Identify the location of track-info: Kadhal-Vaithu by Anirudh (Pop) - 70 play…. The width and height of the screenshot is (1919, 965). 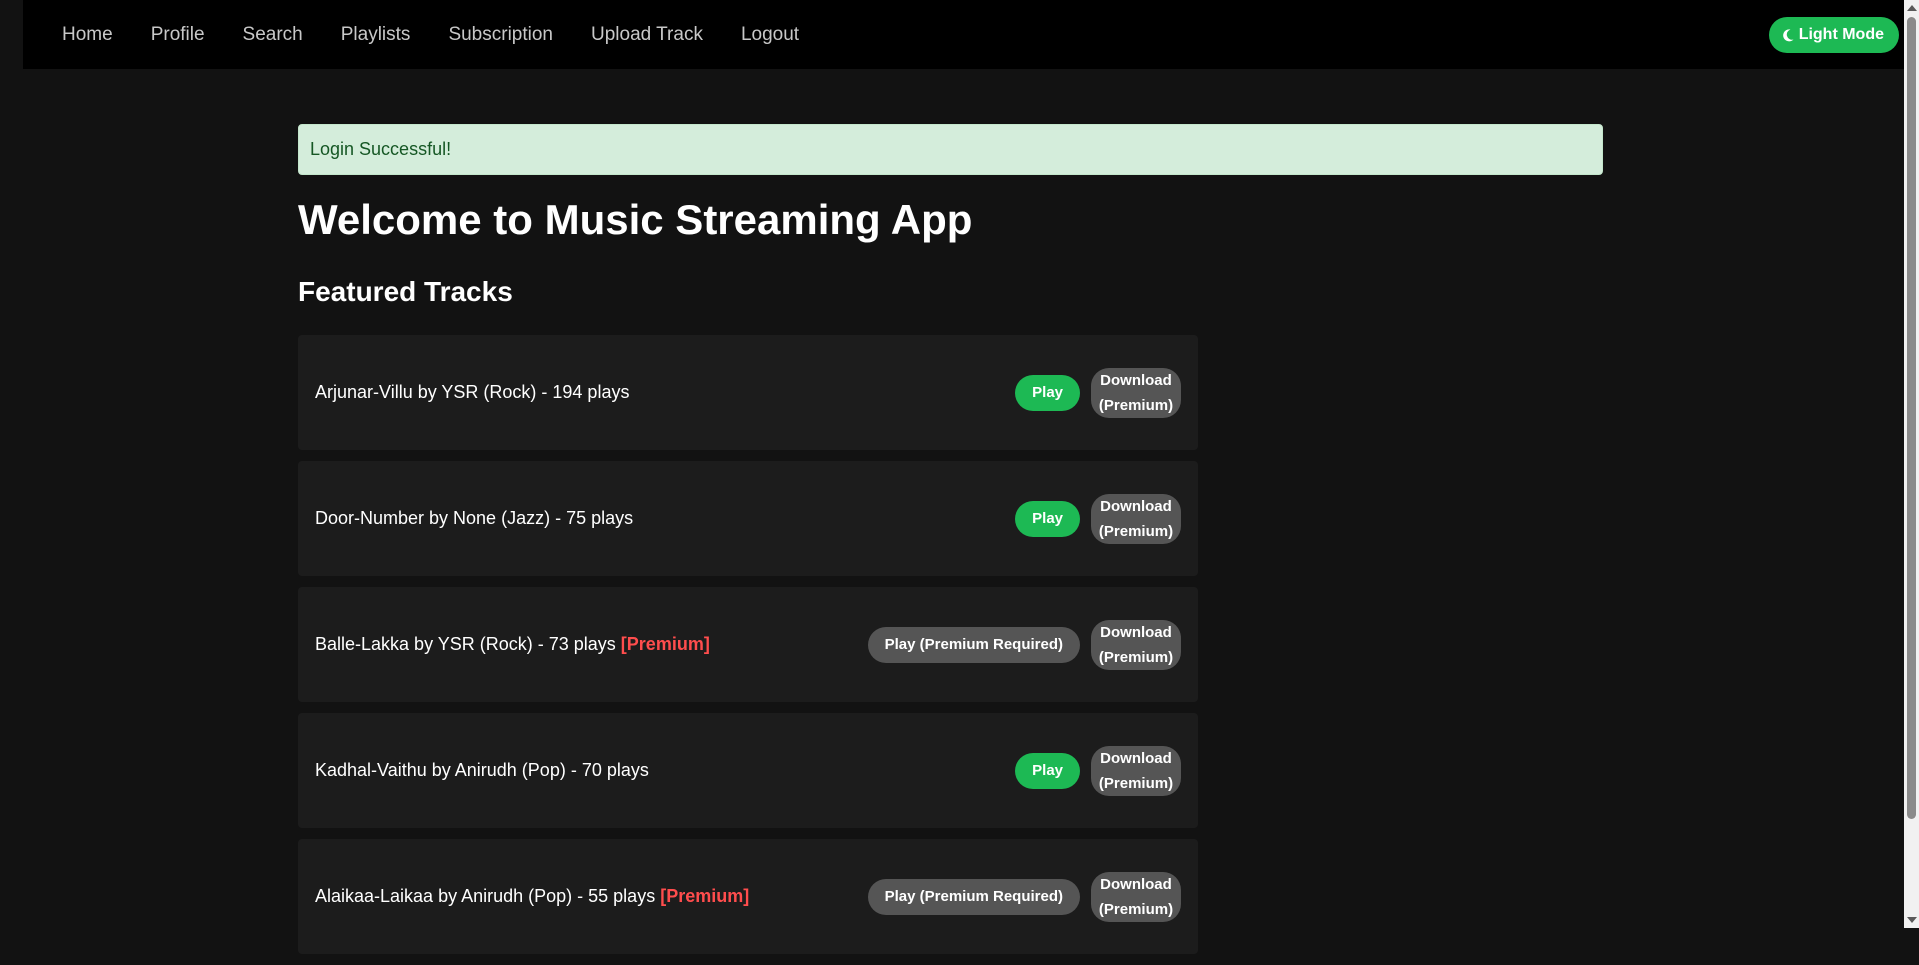
(484, 770).